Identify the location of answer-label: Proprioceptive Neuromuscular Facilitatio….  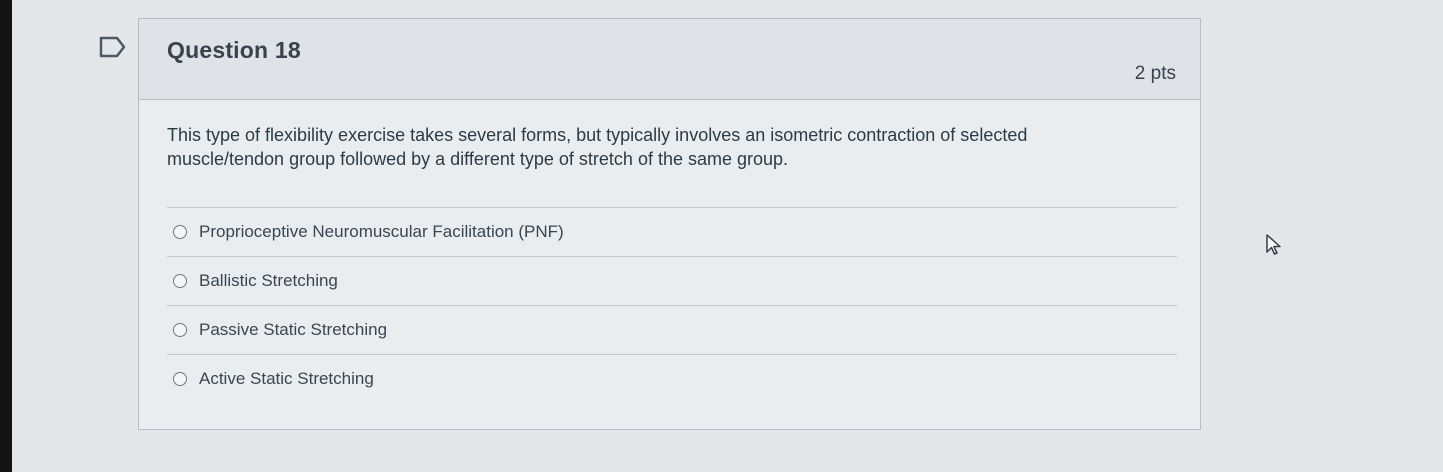
(381, 231).